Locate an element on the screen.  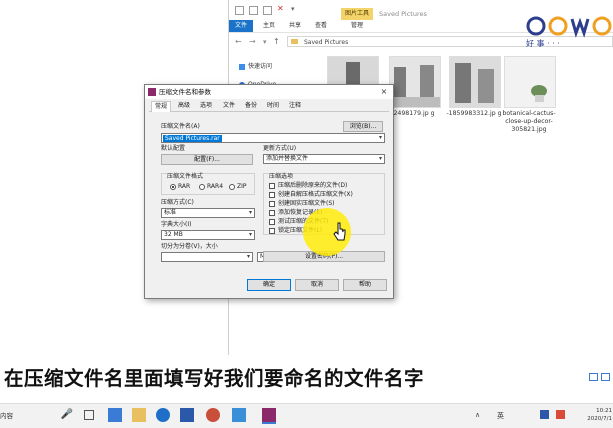
taskbar-search-text: 内容 is located at coordinates (6, 416).